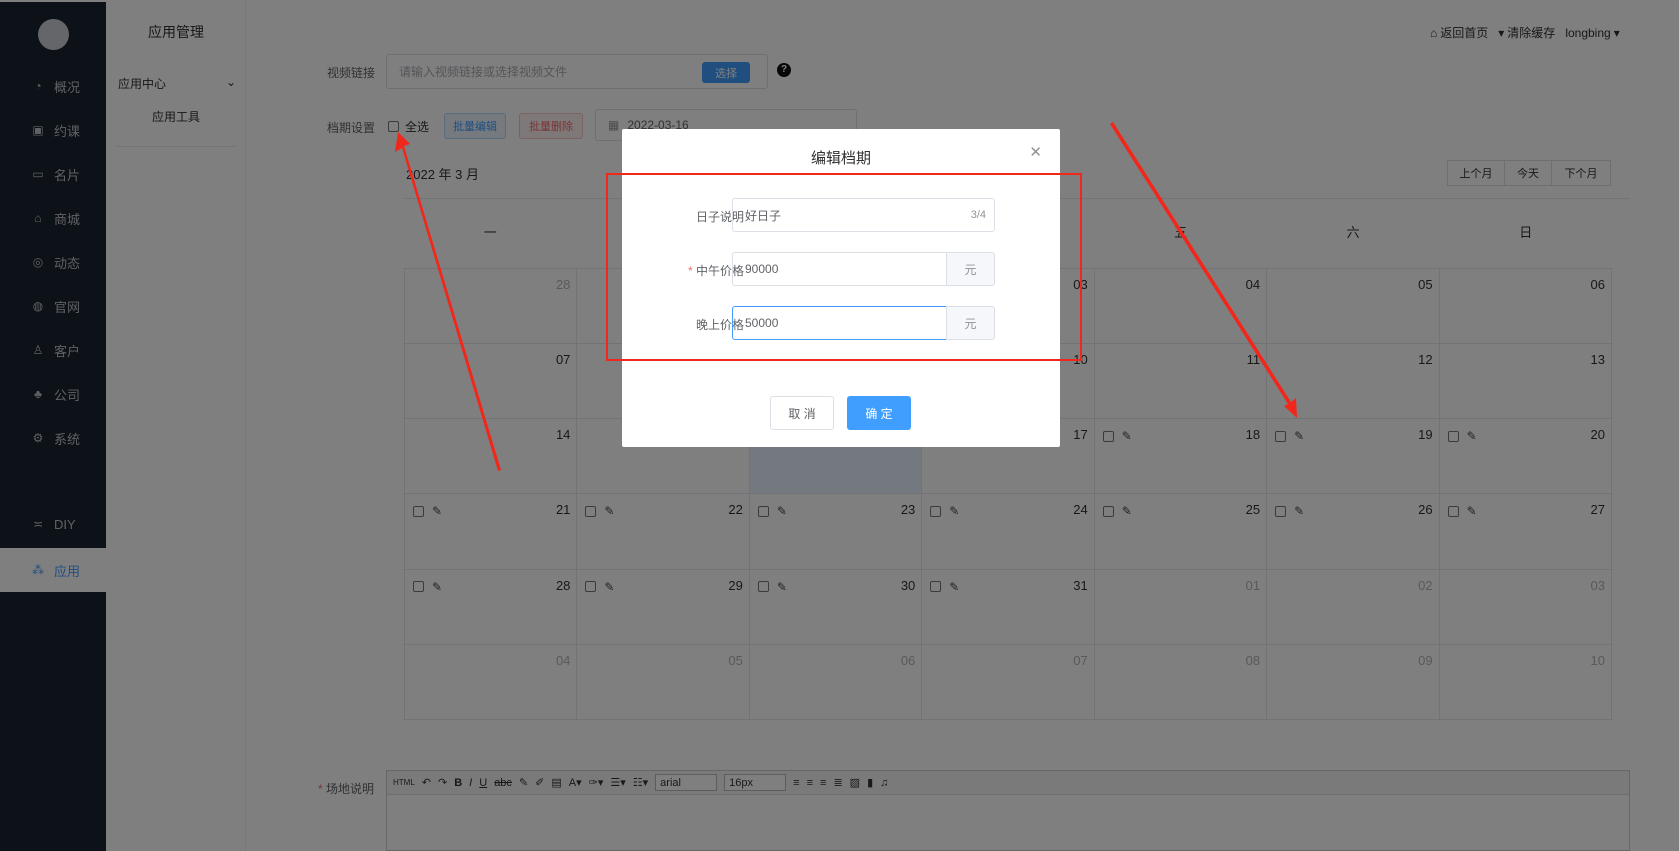 Image resolution: width=1679 pixels, height=851 pixels. Describe the element at coordinates (448, 301) in the screenshot. I see `annotation-arrow-left` at that location.